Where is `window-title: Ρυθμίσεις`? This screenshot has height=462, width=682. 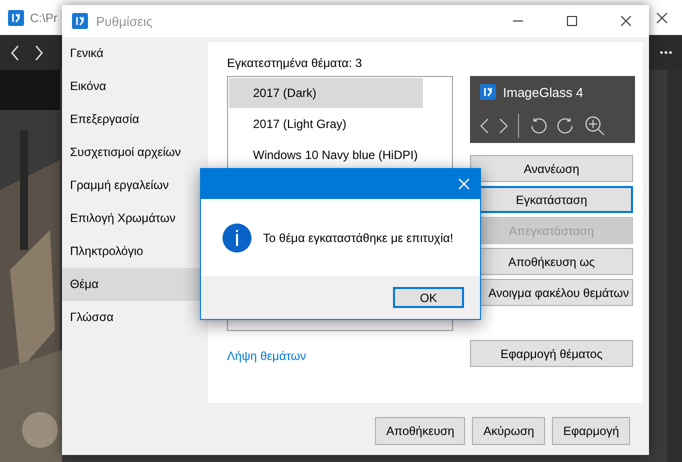 window-title: Ρυθμίσεις is located at coordinates (124, 21).